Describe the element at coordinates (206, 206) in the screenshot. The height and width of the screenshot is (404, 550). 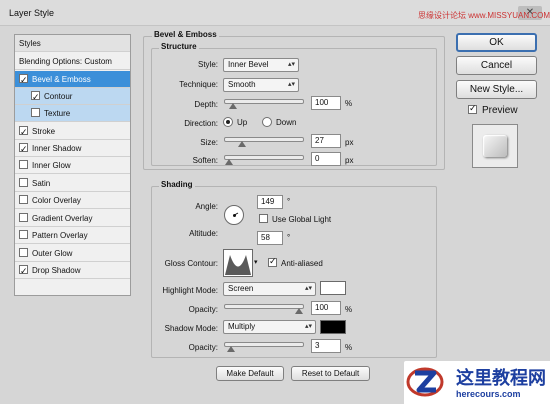
I see `angle-label: Angle:` at that location.